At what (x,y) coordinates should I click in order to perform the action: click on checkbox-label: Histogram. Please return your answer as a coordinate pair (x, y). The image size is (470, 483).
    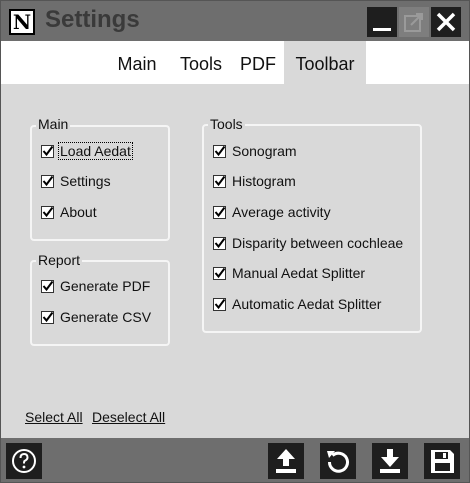
    Looking at the image, I should click on (264, 181).